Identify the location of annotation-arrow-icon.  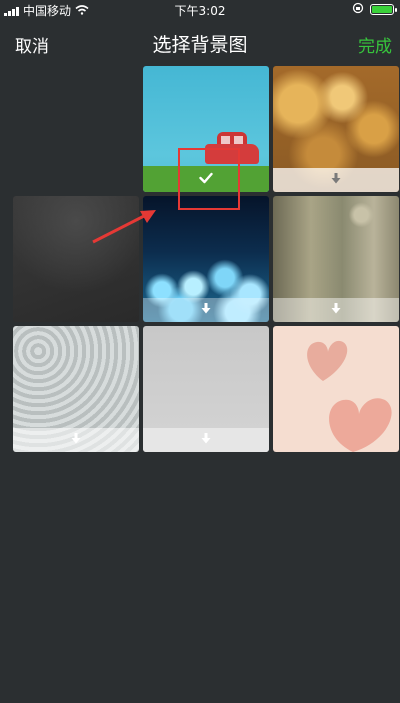
(124, 227).